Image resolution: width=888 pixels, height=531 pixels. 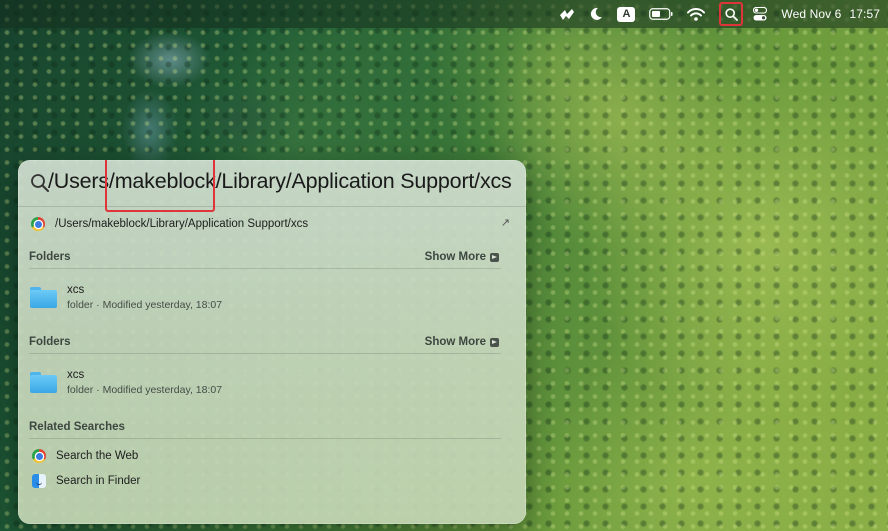 What do you see at coordinates (696, 14) in the screenshot?
I see `wifi-icon` at bounding box center [696, 14].